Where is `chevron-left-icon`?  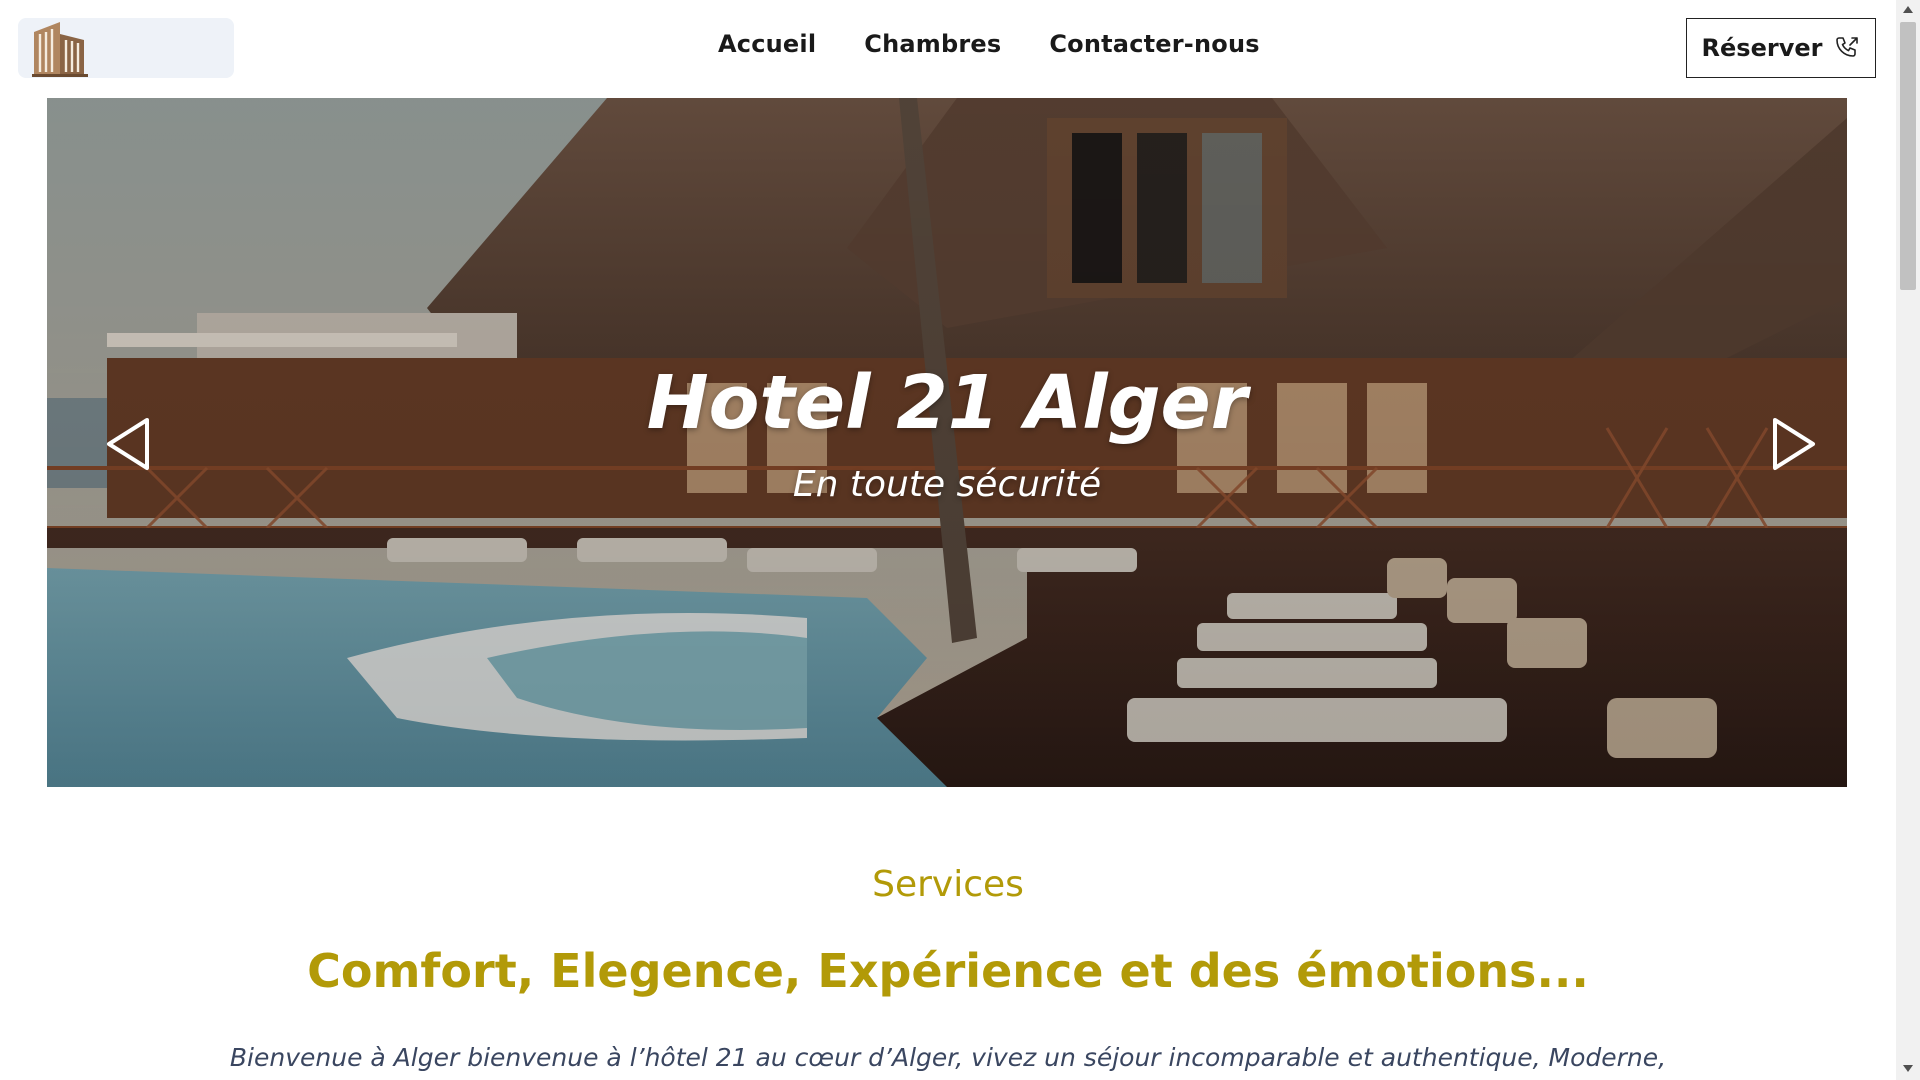
chevron-left-icon is located at coordinates (128, 444).